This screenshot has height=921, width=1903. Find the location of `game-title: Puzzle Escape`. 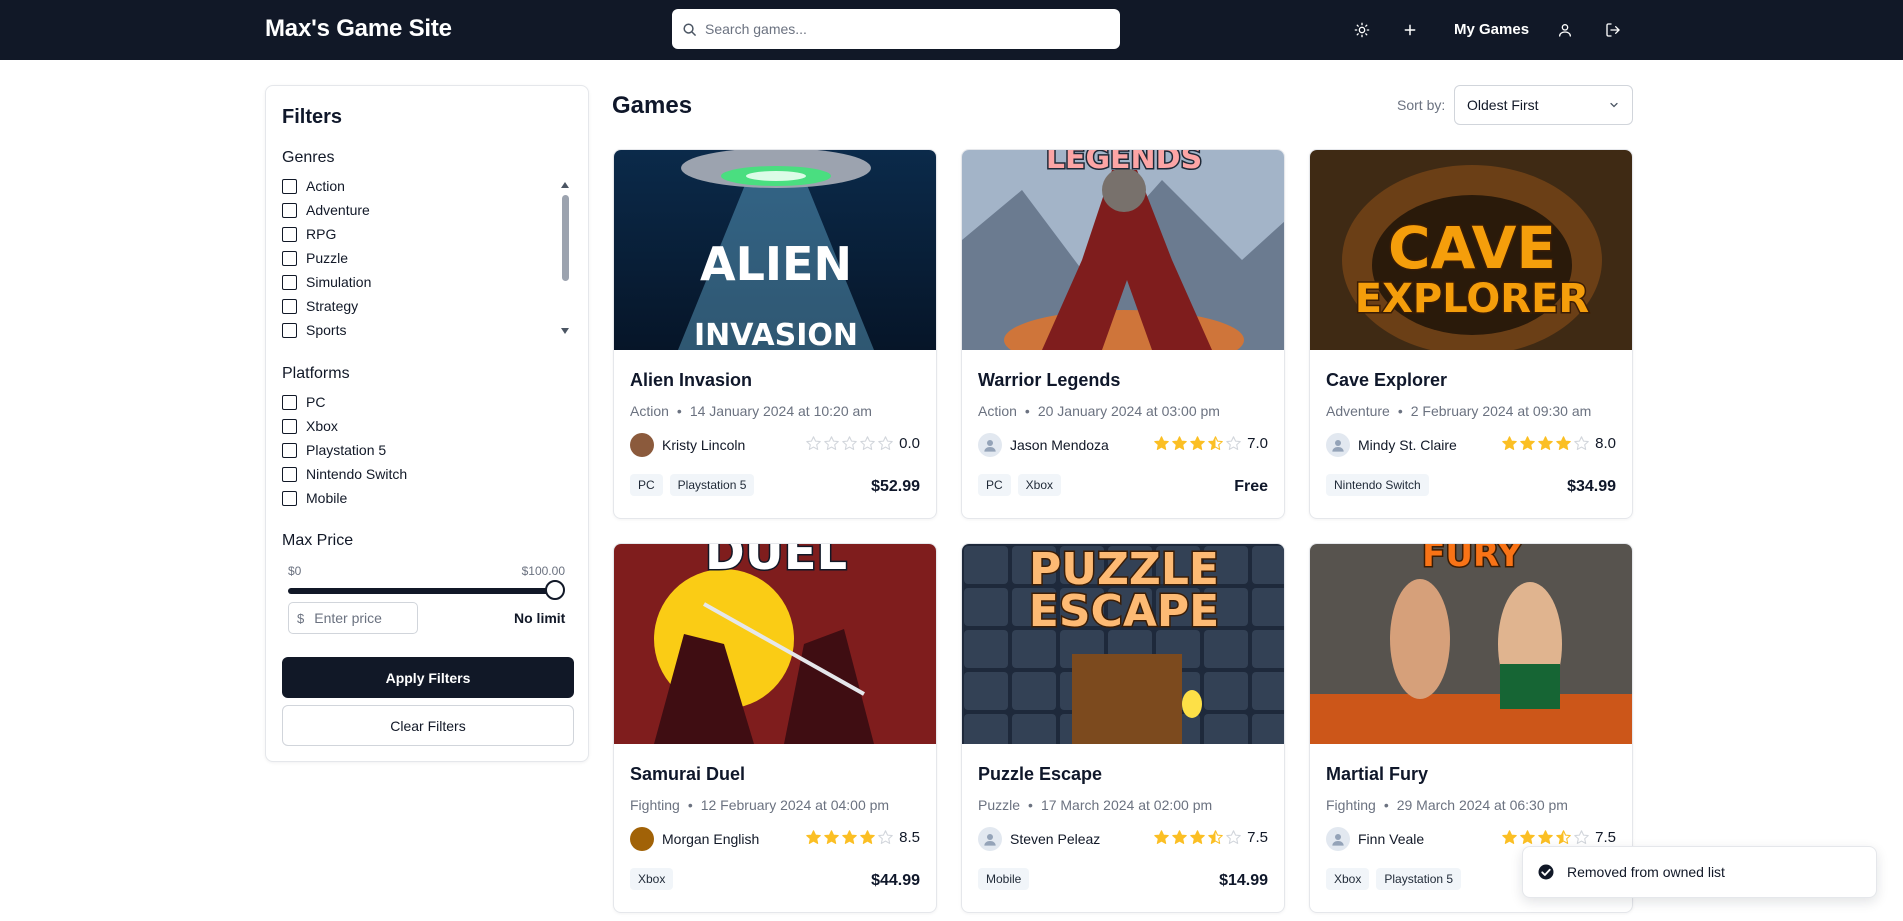

game-title: Puzzle Escape is located at coordinates (1040, 774).